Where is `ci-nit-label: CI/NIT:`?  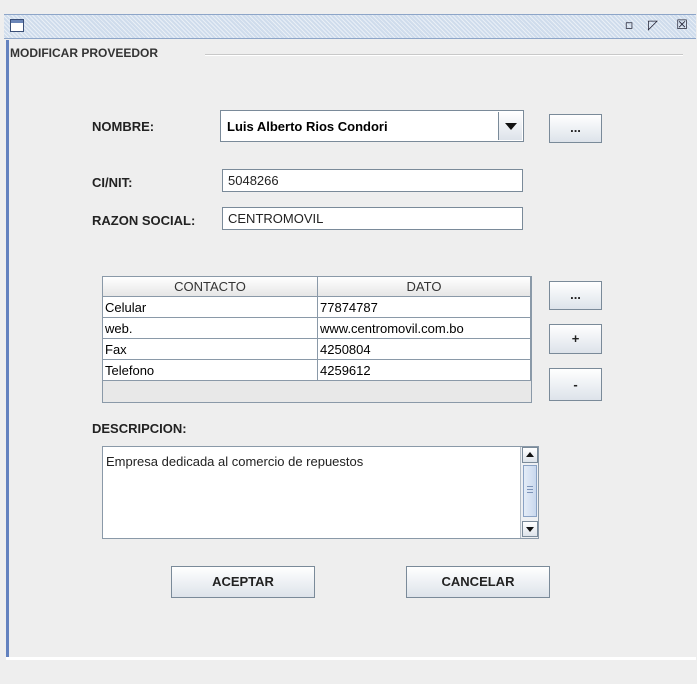 ci-nit-label: CI/NIT: is located at coordinates (112, 182).